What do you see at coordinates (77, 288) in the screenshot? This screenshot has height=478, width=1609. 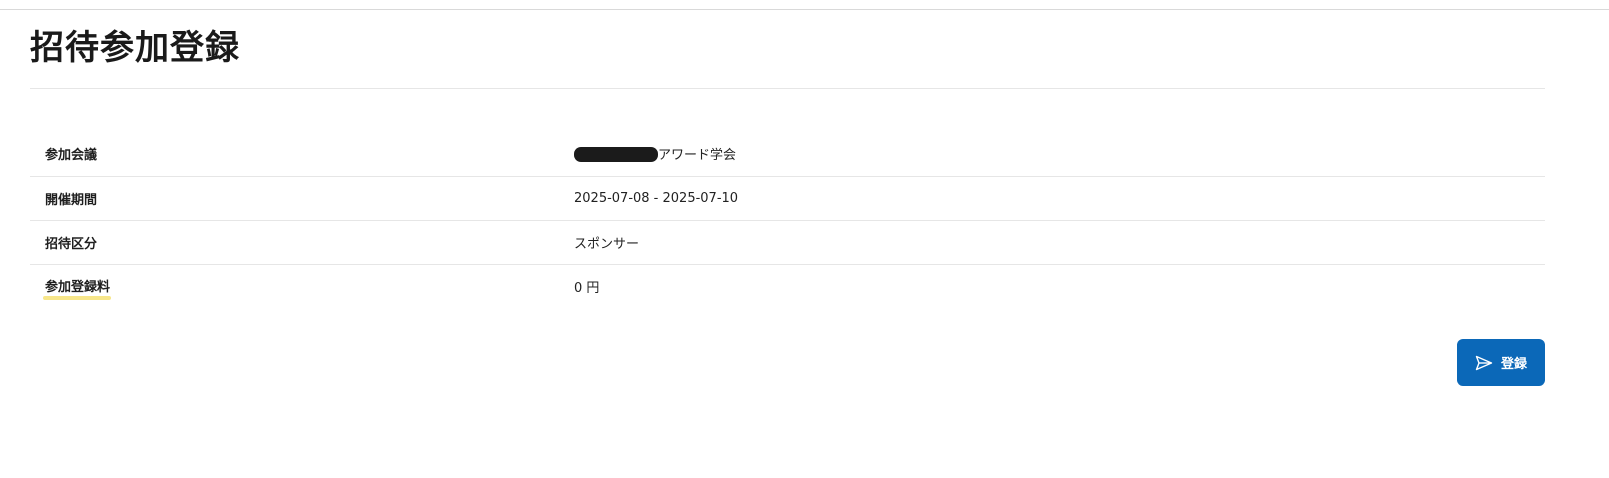 I see `fee-label: 参加登録料` at bounding box center [77, 288].